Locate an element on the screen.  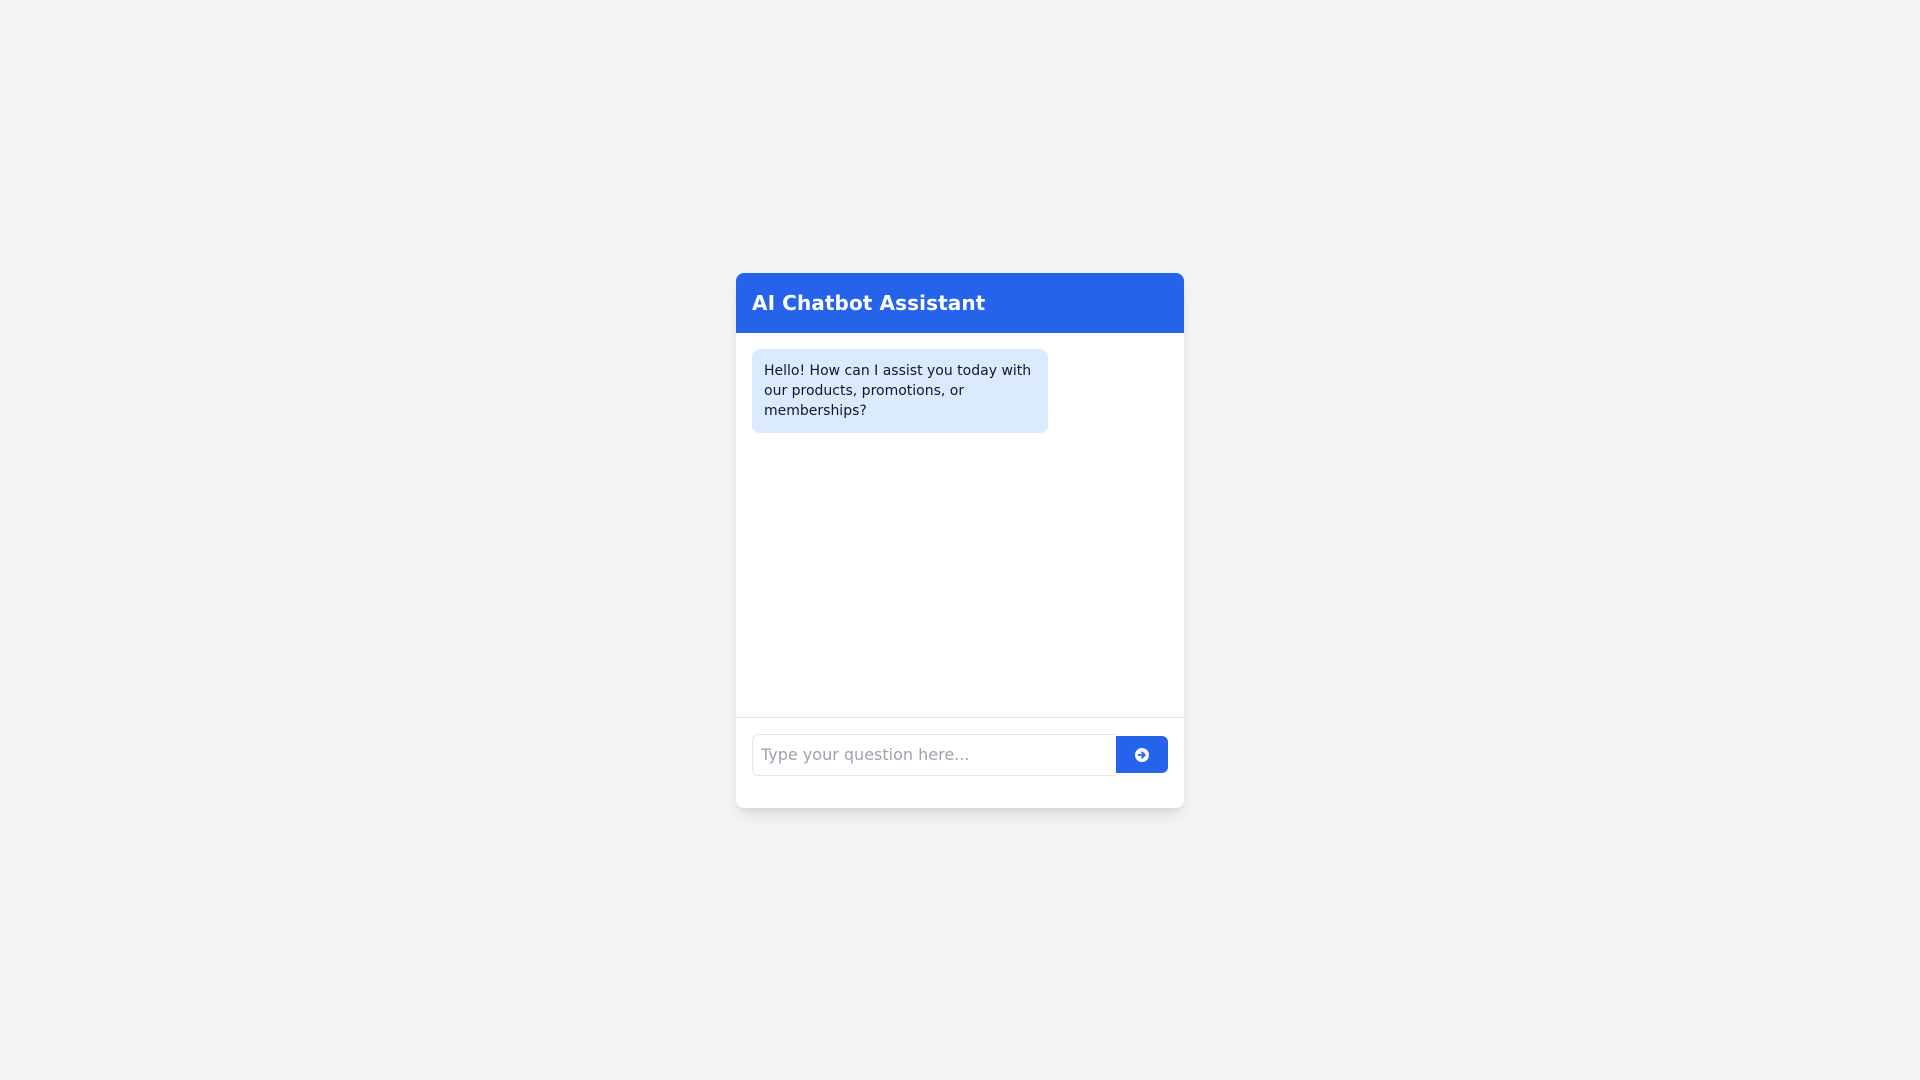
question-input is located at coordinates (934, 754).